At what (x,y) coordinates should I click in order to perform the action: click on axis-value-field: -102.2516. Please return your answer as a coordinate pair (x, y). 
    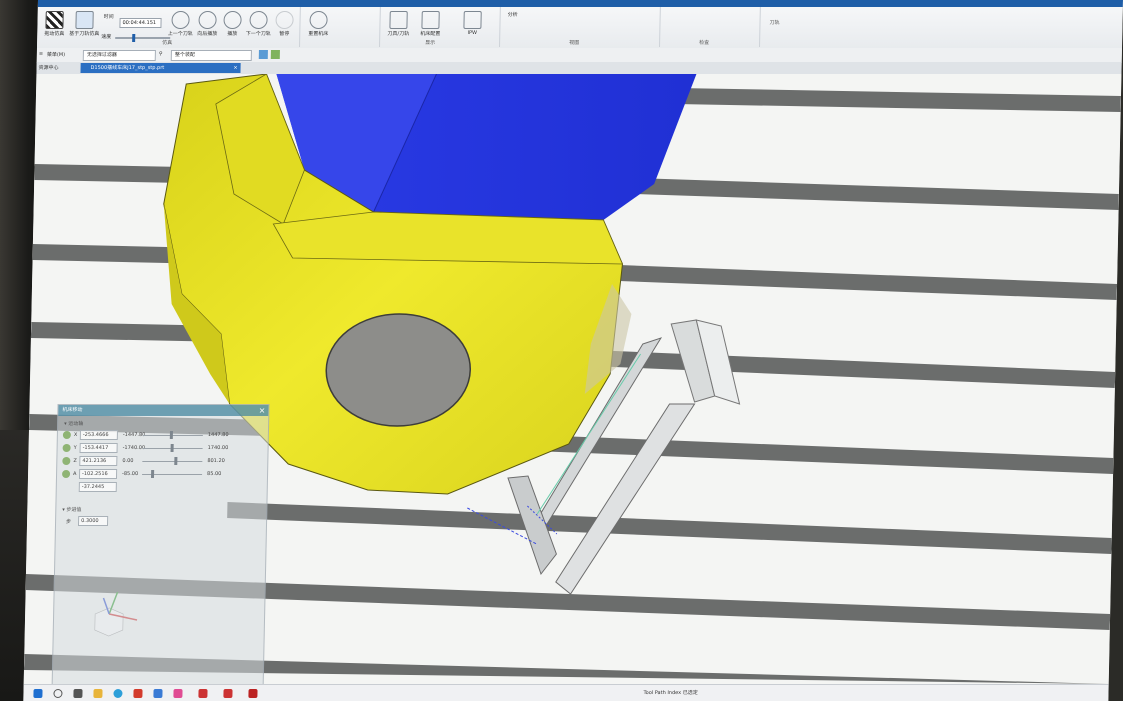
    Looking at the image, I should click on (98, 474).